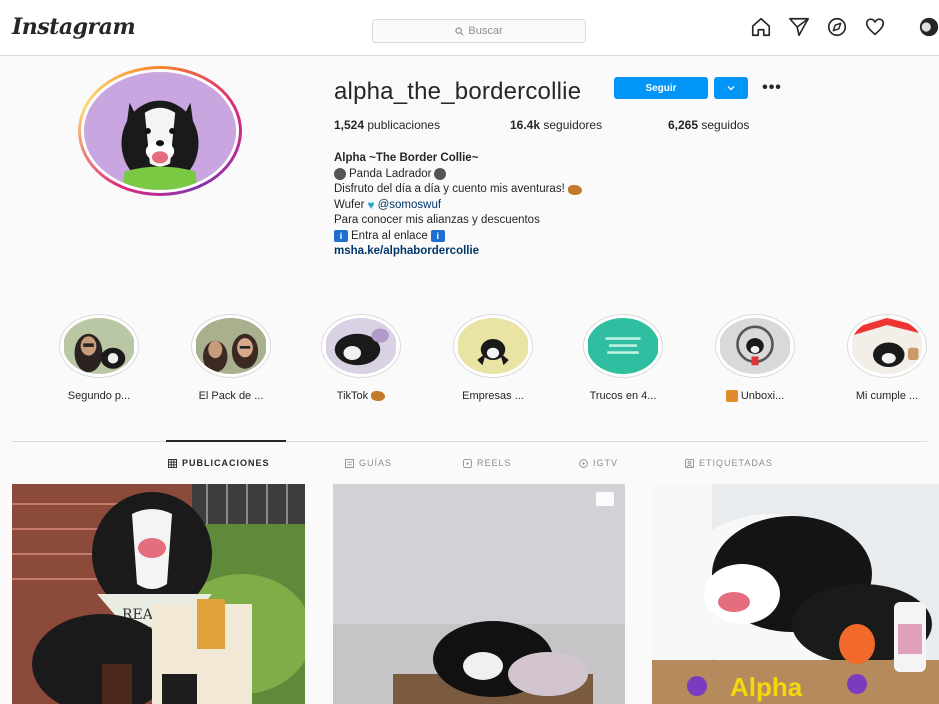  What do you see at coordinates (661, 88) in the screenshot?
I see `follow-button: Seguir` at bounding box center [661, 88].